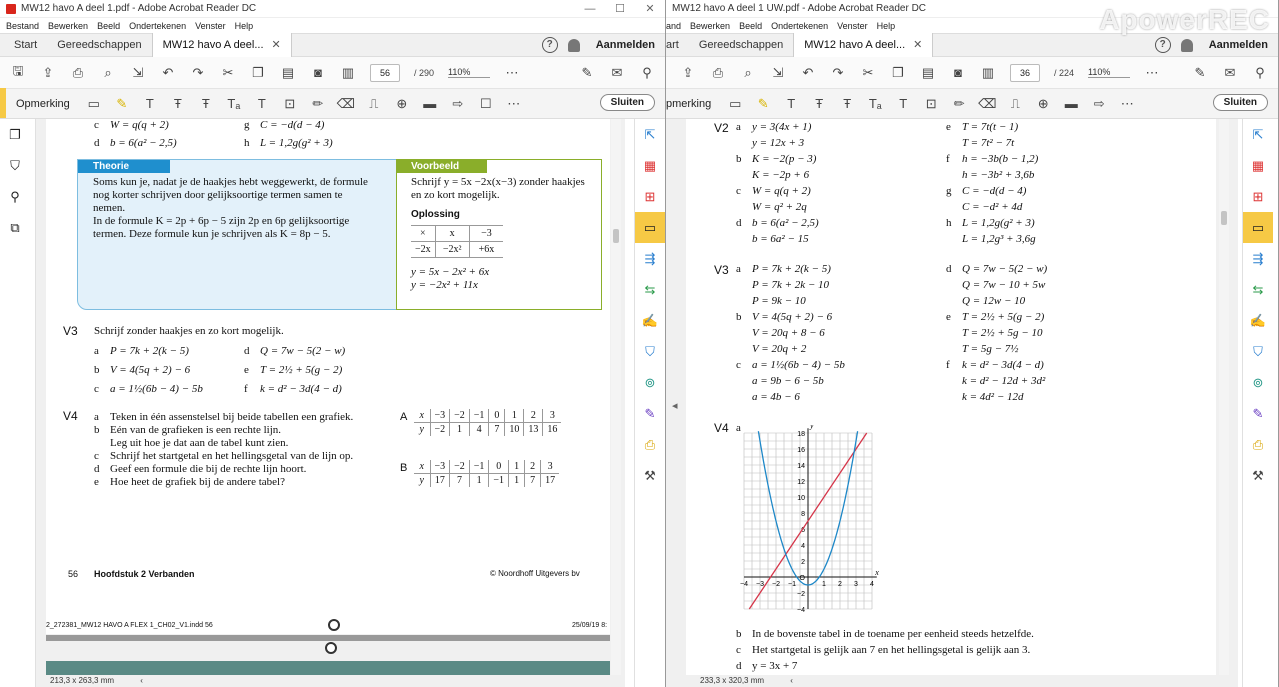 The width and height of the screenshot is (1279, 687). Describe the element at coordinates (650, 8) in the screenshot. I see `close-window-button: ✕` at that location.